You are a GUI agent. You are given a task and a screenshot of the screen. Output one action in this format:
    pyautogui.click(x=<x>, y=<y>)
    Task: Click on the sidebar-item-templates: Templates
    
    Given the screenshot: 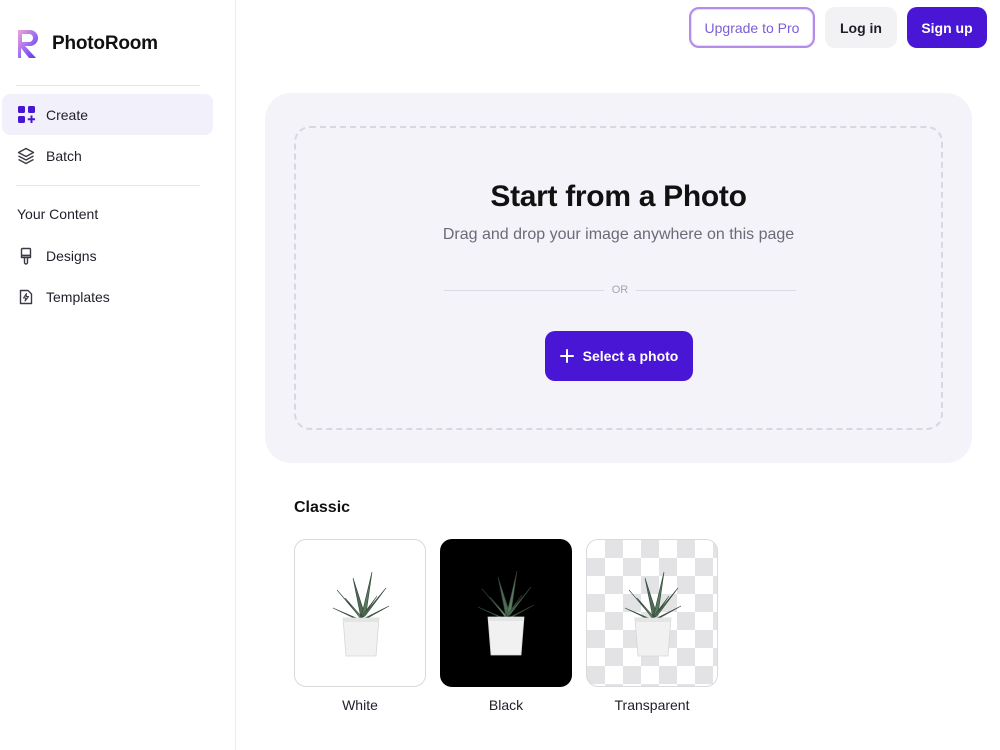 What is the action you would take?
    pyautogui.click(x=107, y=296)
    